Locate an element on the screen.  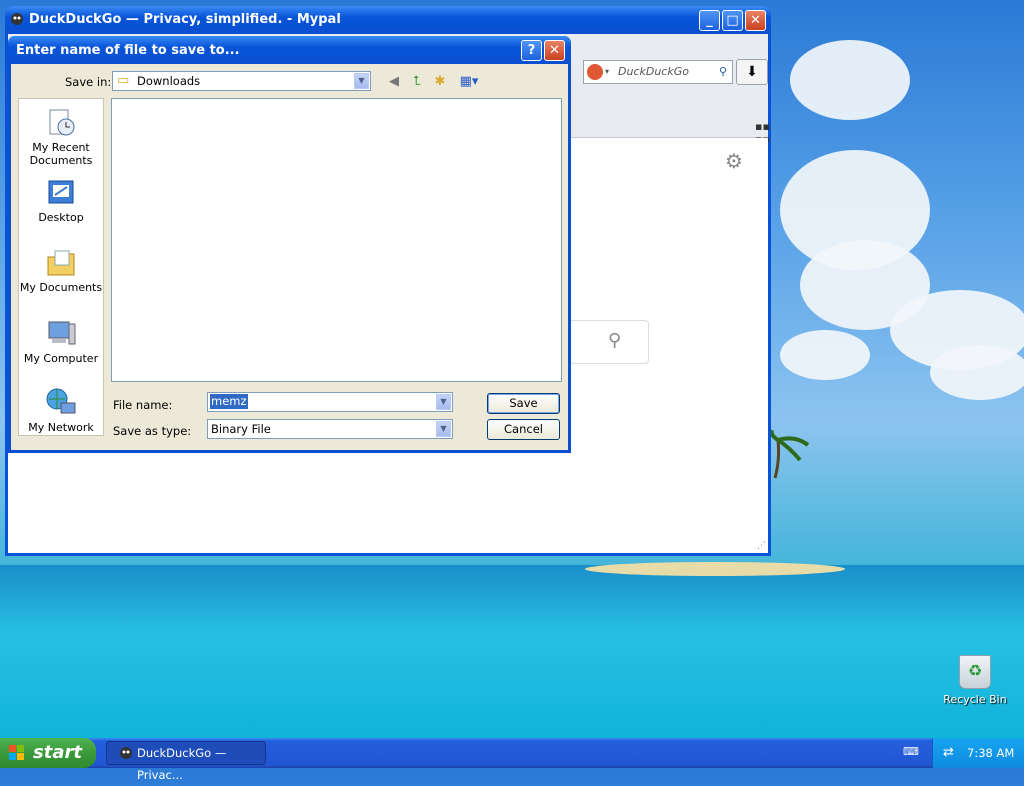
save-in-label: Save in: is located at coordinates (88, 82).